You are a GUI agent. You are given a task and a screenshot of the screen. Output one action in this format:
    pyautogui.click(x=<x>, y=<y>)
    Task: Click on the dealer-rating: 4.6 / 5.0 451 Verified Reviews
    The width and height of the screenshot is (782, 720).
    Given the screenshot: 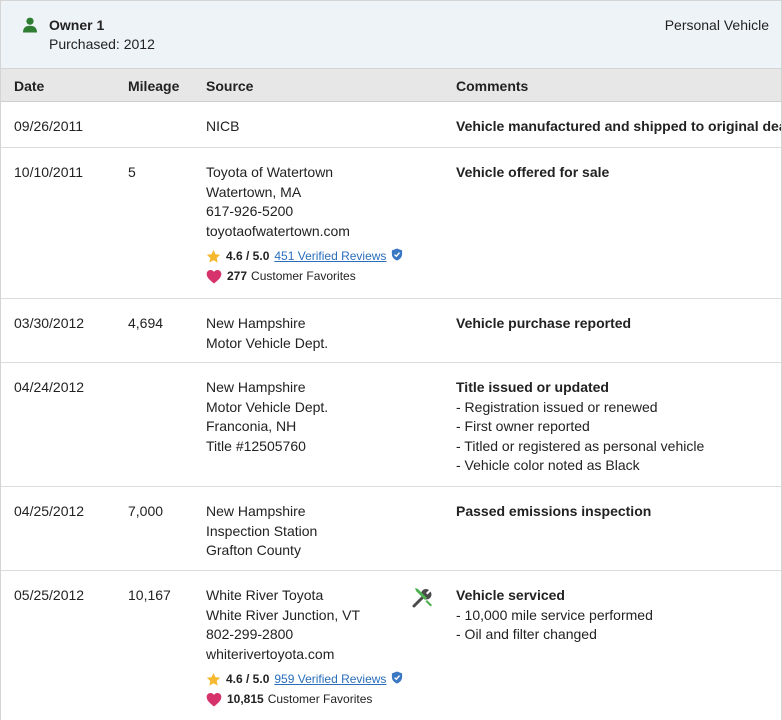 What is the action you would take?
    pyautogui.click(x=304, y=256)
    